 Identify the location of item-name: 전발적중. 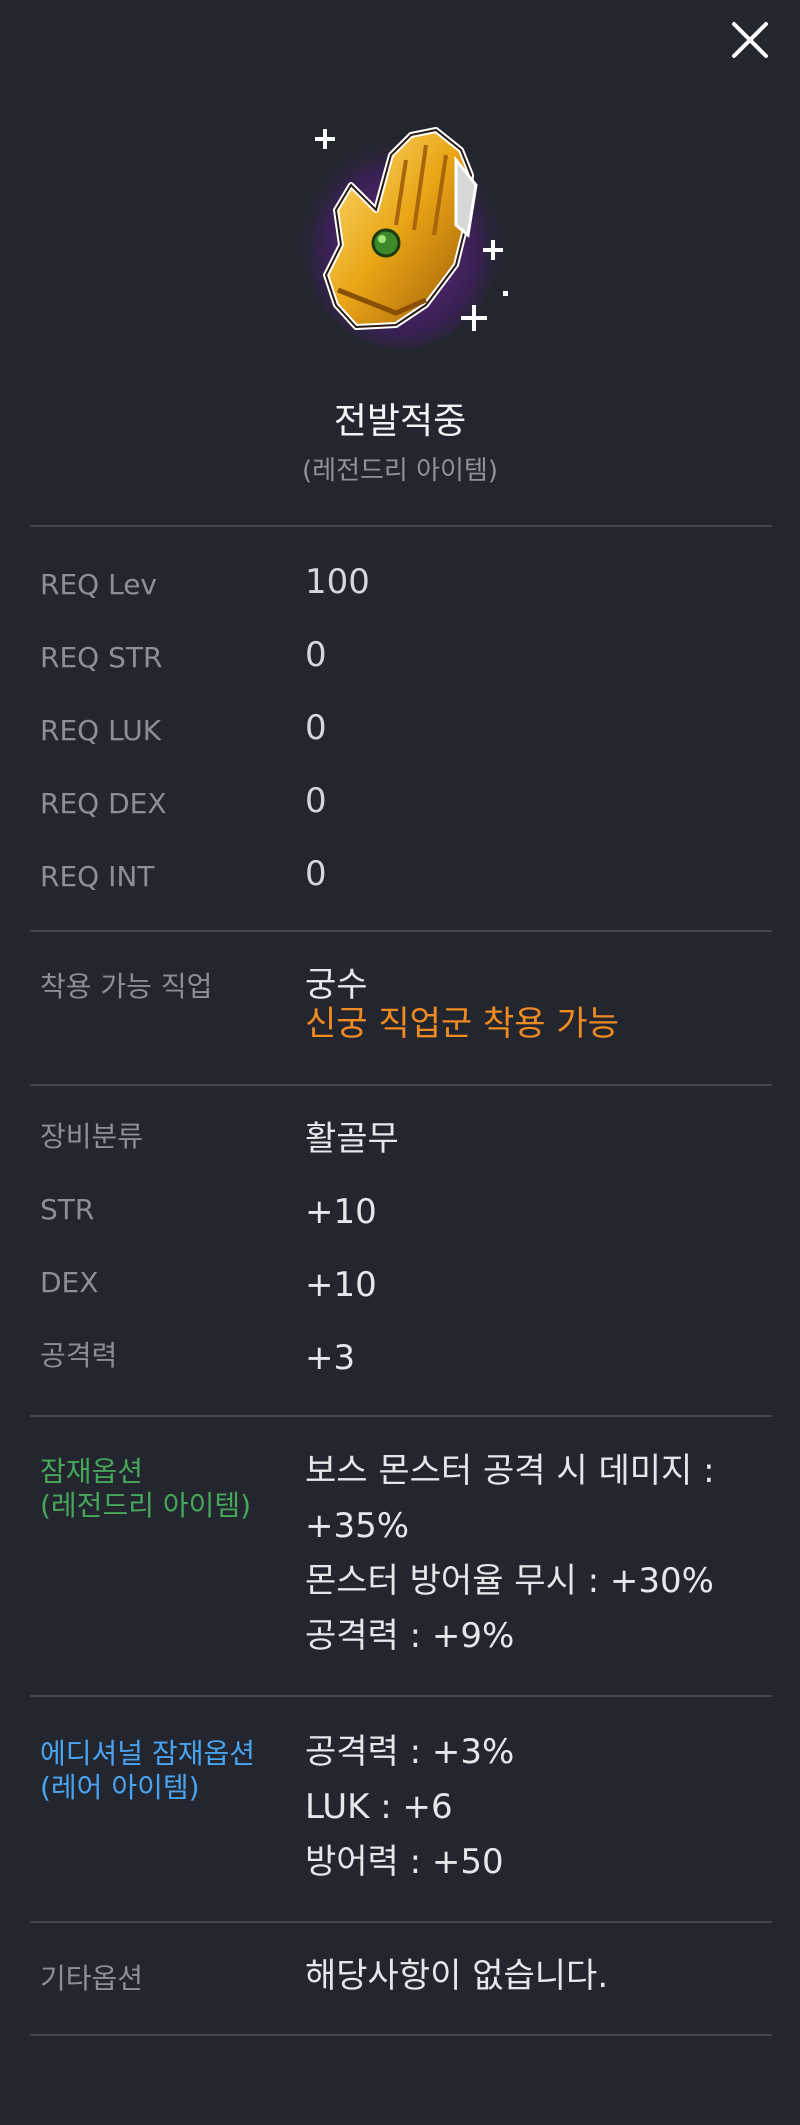
(400, 421).